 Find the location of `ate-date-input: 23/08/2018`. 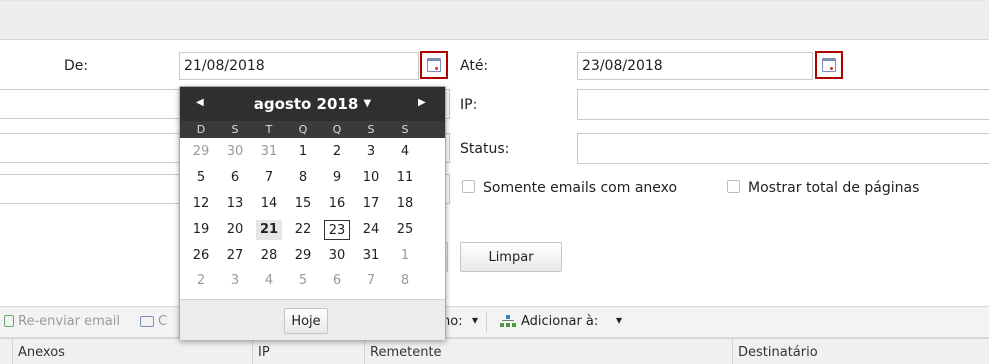

ate-date-input: 23/08/2018 is located at coordinates (695, 66).